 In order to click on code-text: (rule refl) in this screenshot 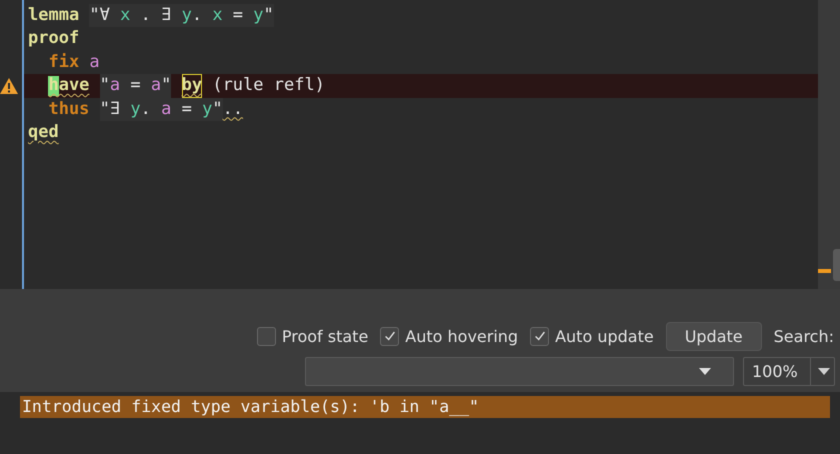, I will do `click(268, 86)`.